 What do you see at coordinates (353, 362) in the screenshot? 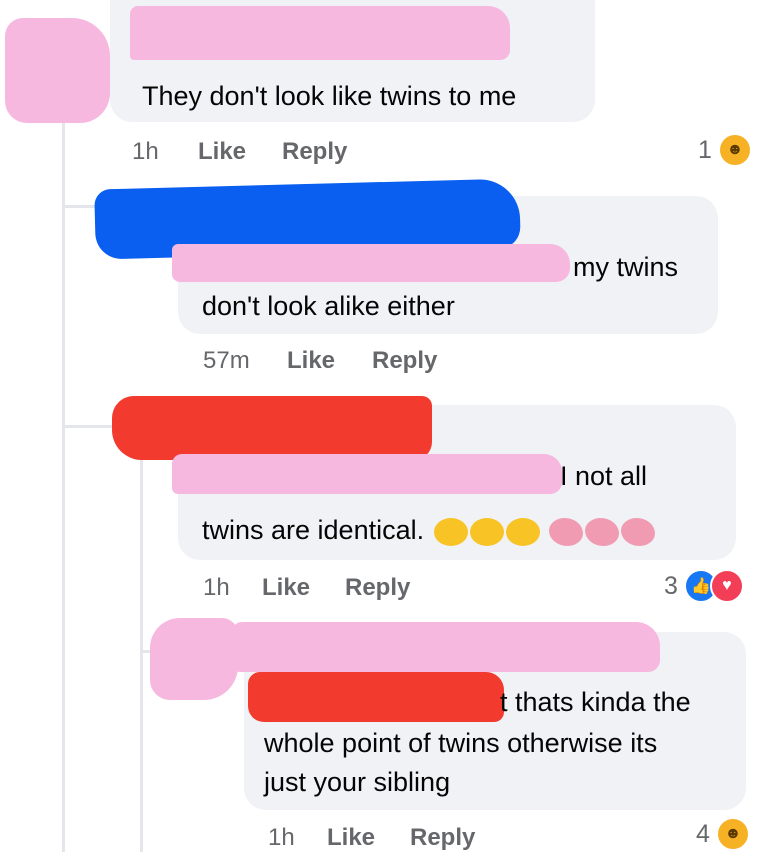
I see `comment-meta: 57m Like Reply` at bounding box center [353, 362].